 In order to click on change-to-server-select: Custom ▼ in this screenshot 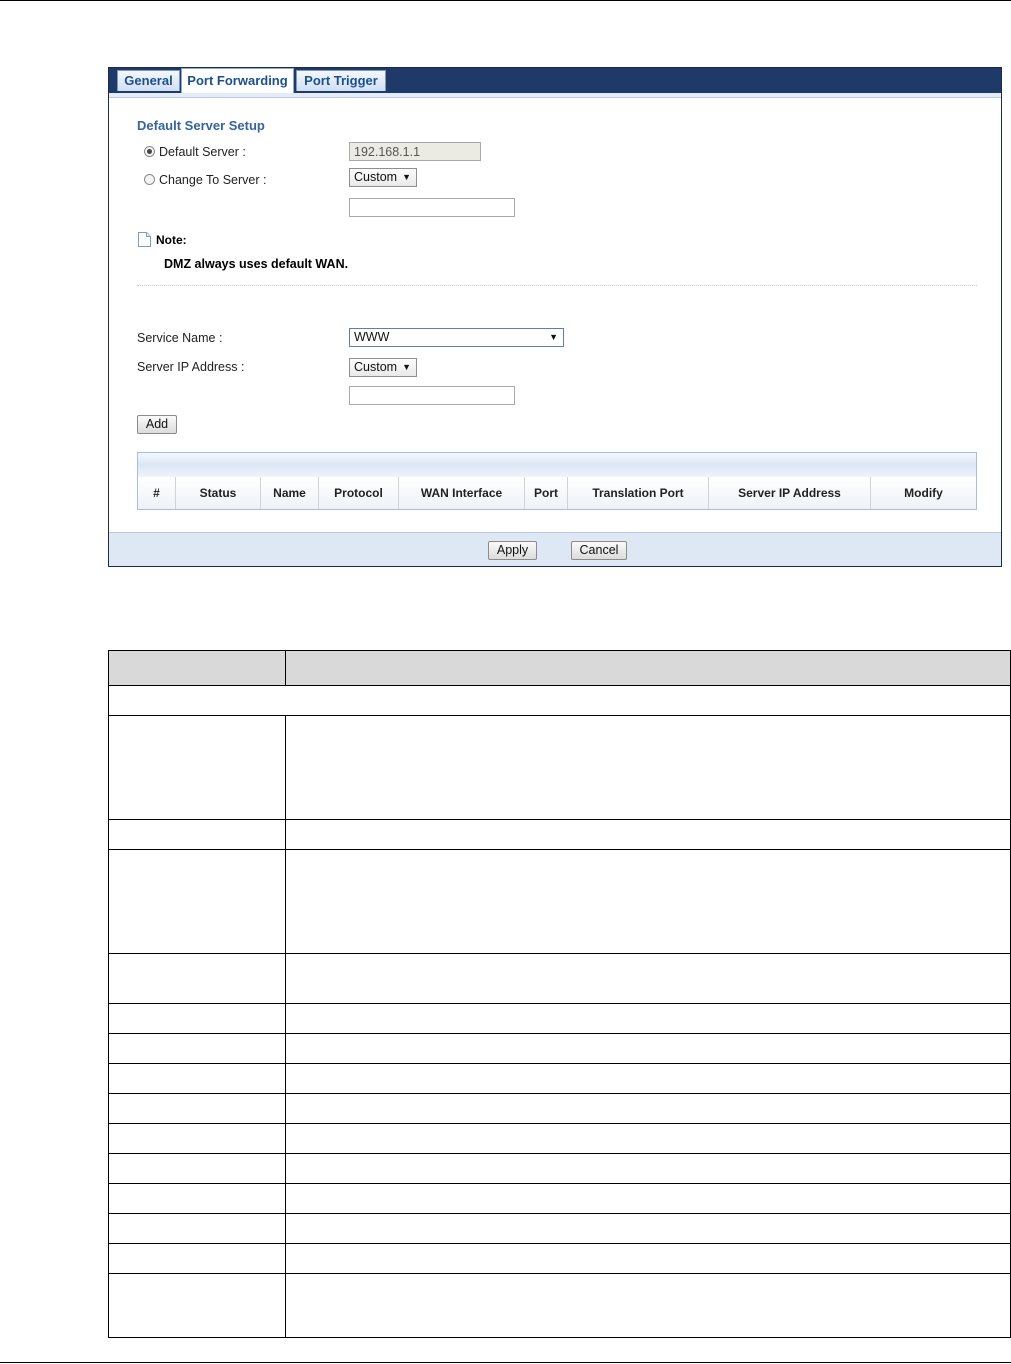, I will do `click(383, 177)`.